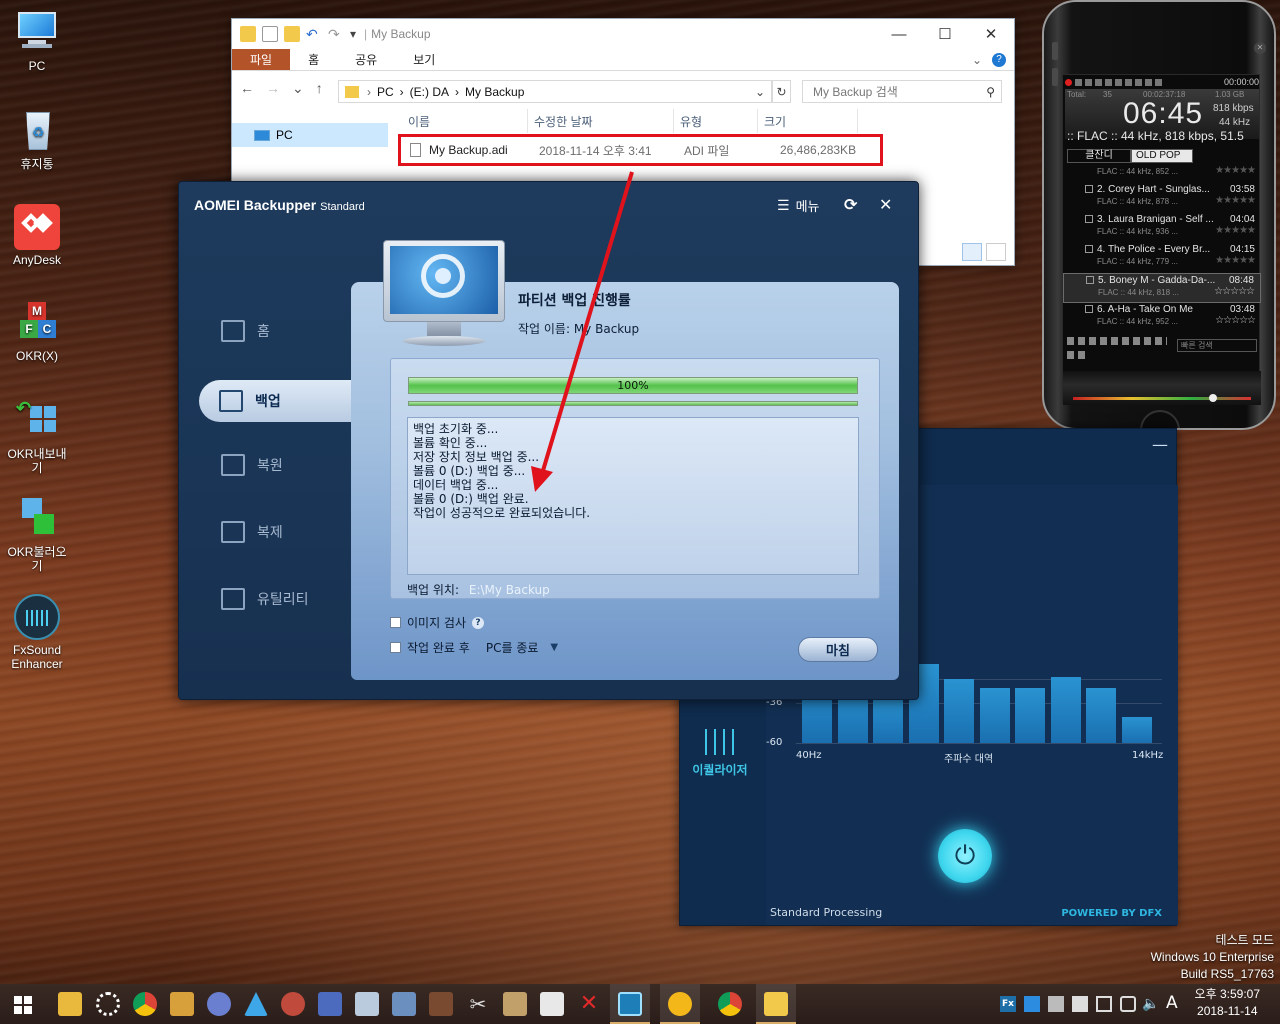 The width and height of the screenshot is (1280, 1024). Describe the element at coordinates (478, 1004) in the screenshot. I see `tools-icon: ✂` at that location.